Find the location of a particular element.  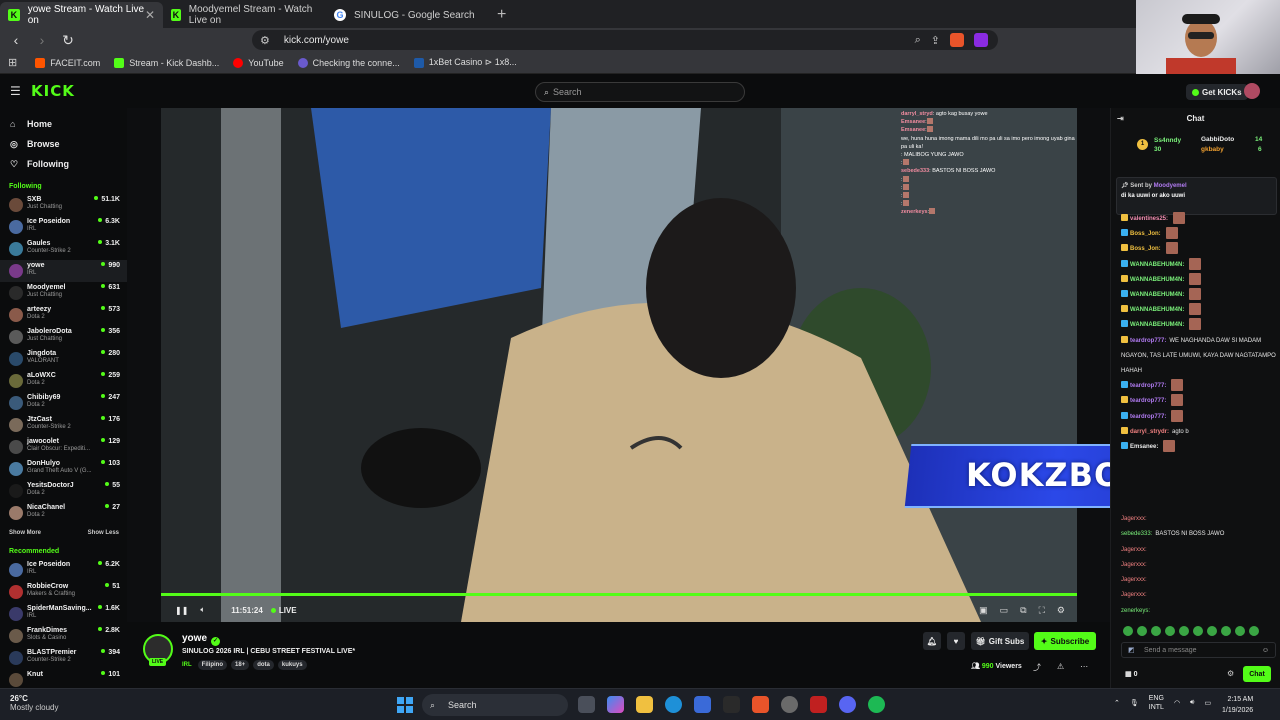

pause-icon: ❚❚ is located at coordinates (181, 610).